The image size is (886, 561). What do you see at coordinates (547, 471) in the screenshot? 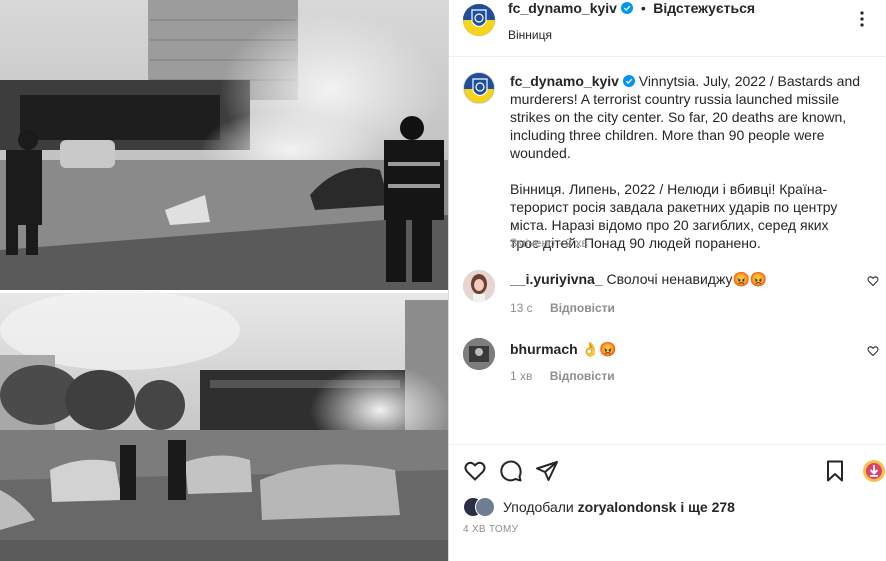
I see `share-paper-plane-icon` at bounding box center [547, 471].